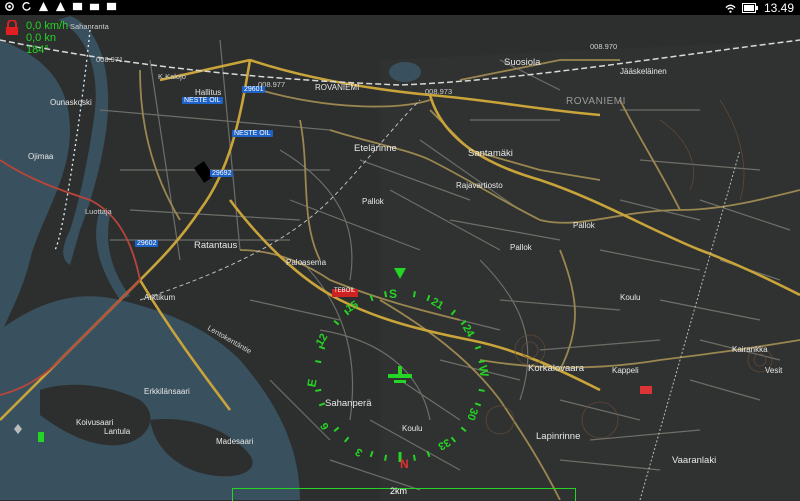 The width and height of the screenshot is (800, 501). What do you see at coordinates (750, 349) in the screenshot?
I see `map-label-kairankka: Kairankka` at bounding box center [750, 349].